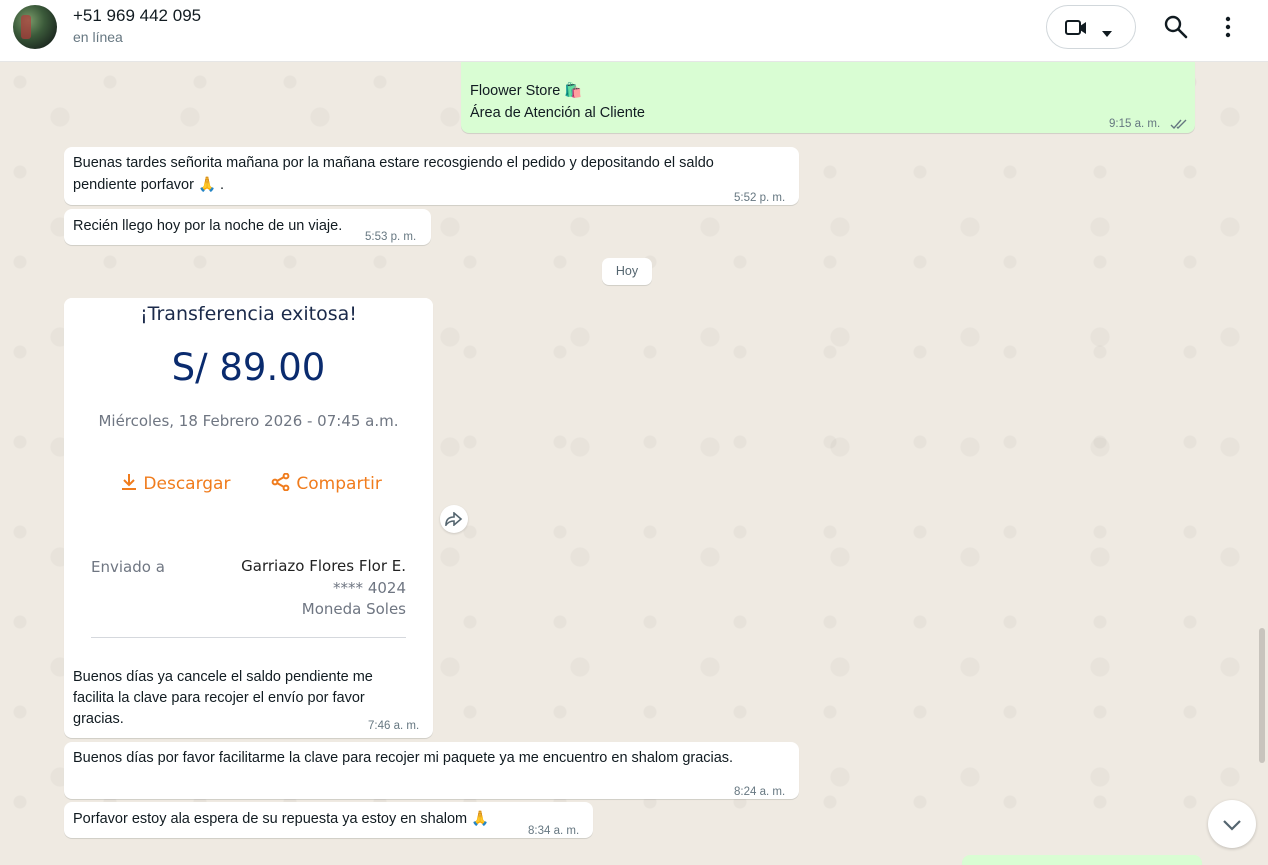  What do you see at coordinates (339, 484) in the screenshot?
I see `share-label: Compartir` at bounding box center [339, 484].